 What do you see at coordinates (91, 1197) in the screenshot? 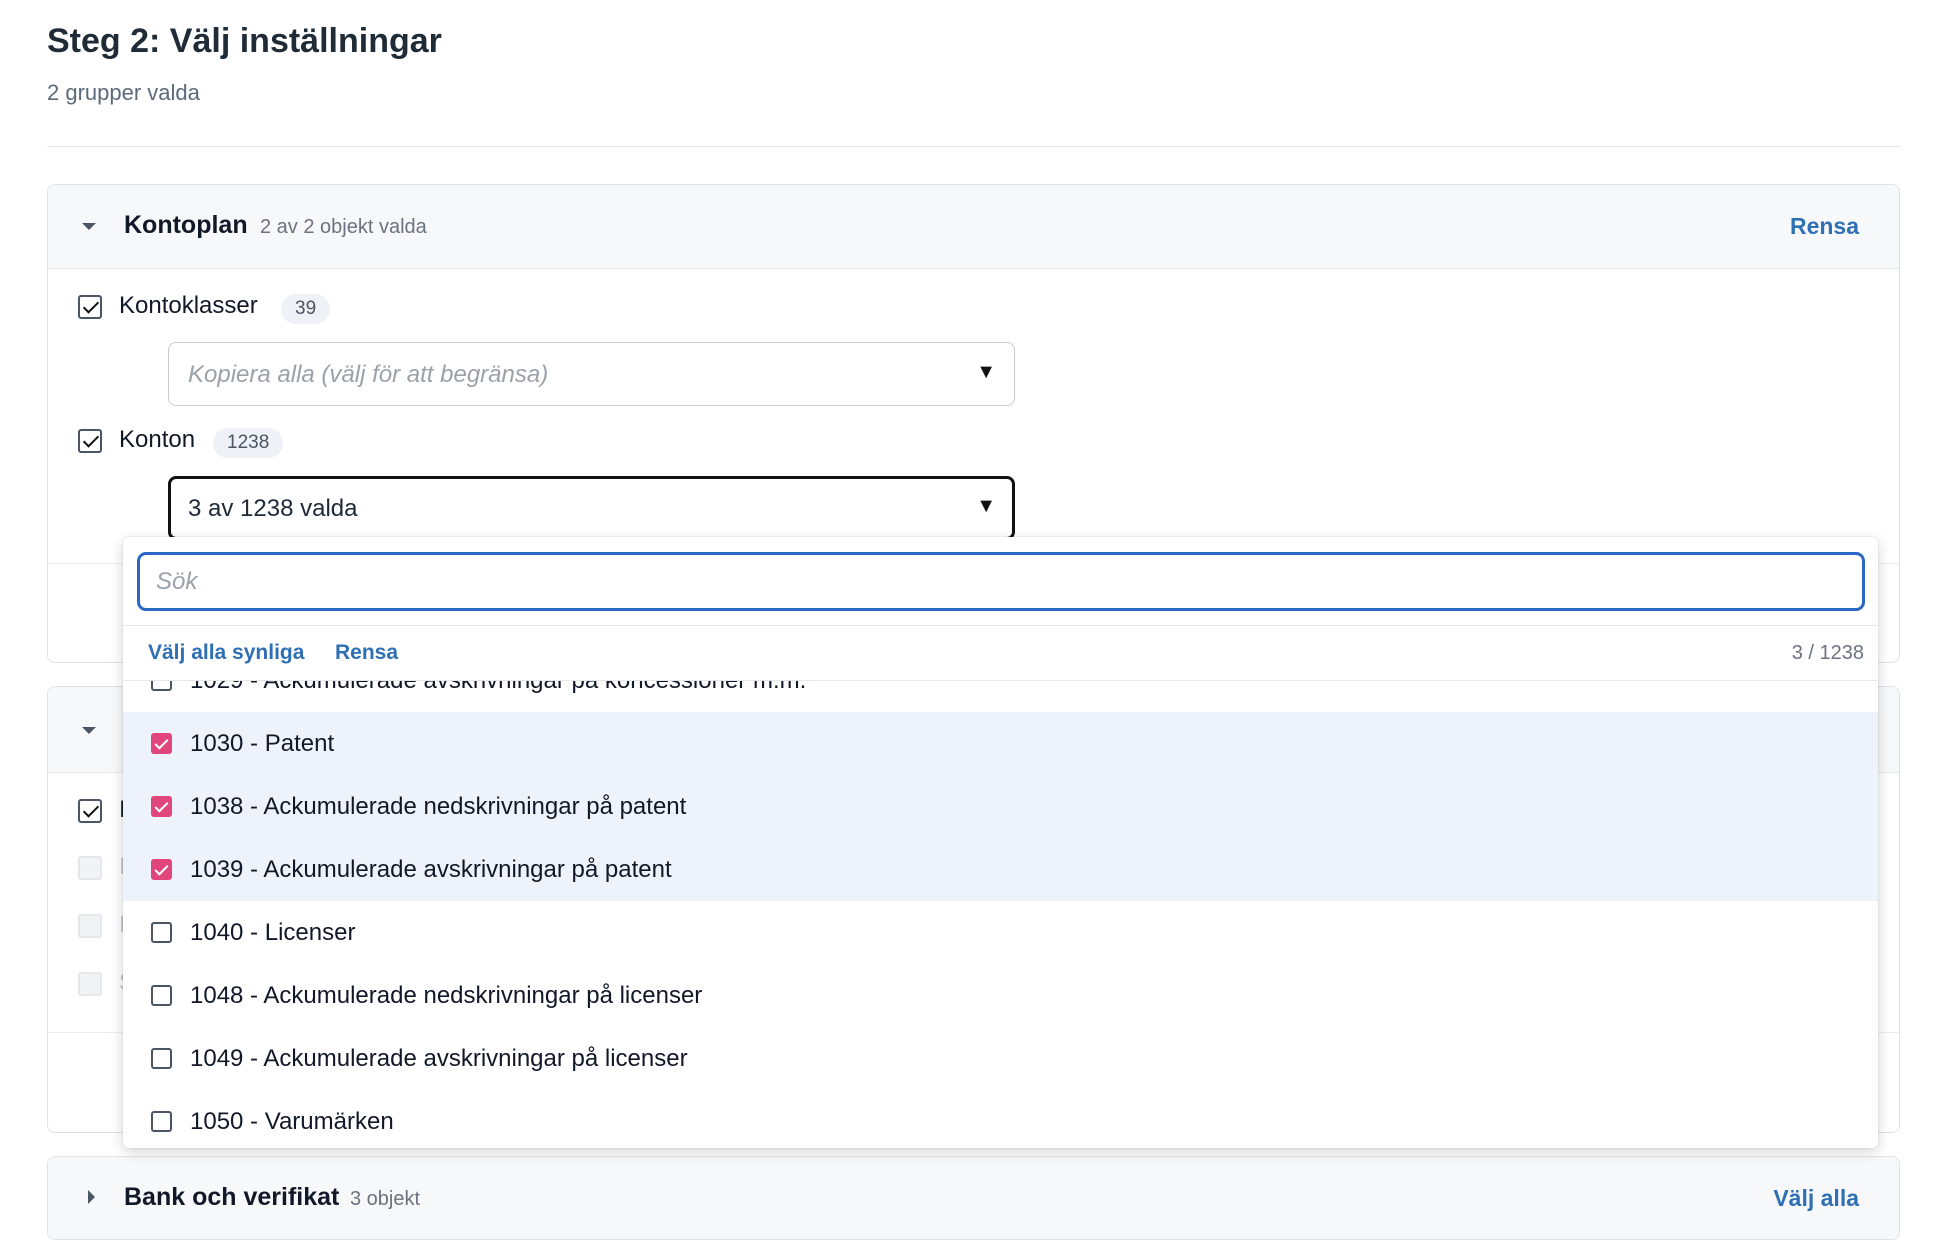
I see `caret-right-icon` at bounding box center [91, 1197].